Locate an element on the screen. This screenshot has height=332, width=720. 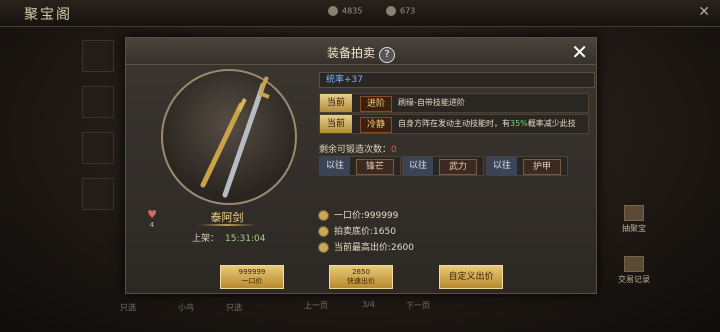
shelf-label: 上架： is located at coordinates (206, 239).